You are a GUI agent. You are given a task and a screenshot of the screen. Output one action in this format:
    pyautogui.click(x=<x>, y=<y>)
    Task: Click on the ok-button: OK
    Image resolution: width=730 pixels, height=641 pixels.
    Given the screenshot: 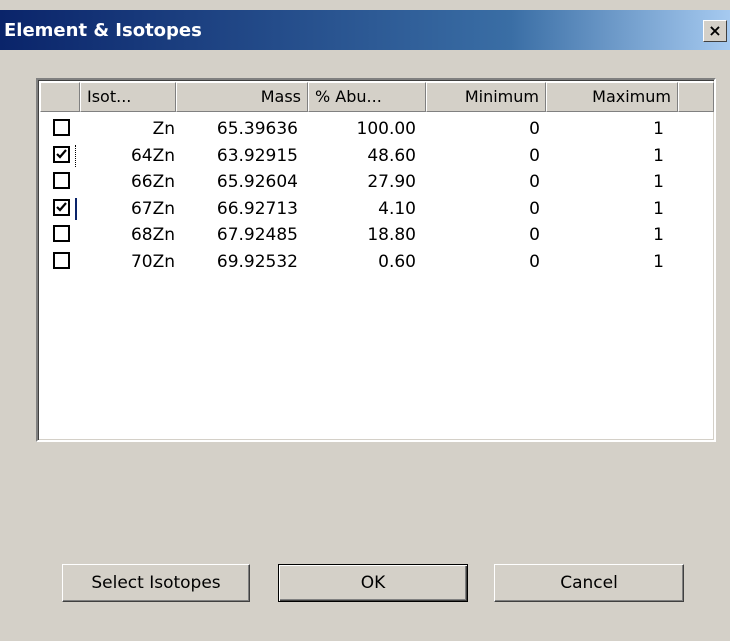 What is the action you would take?
    pyautogui.click(x=373, y=583)
    